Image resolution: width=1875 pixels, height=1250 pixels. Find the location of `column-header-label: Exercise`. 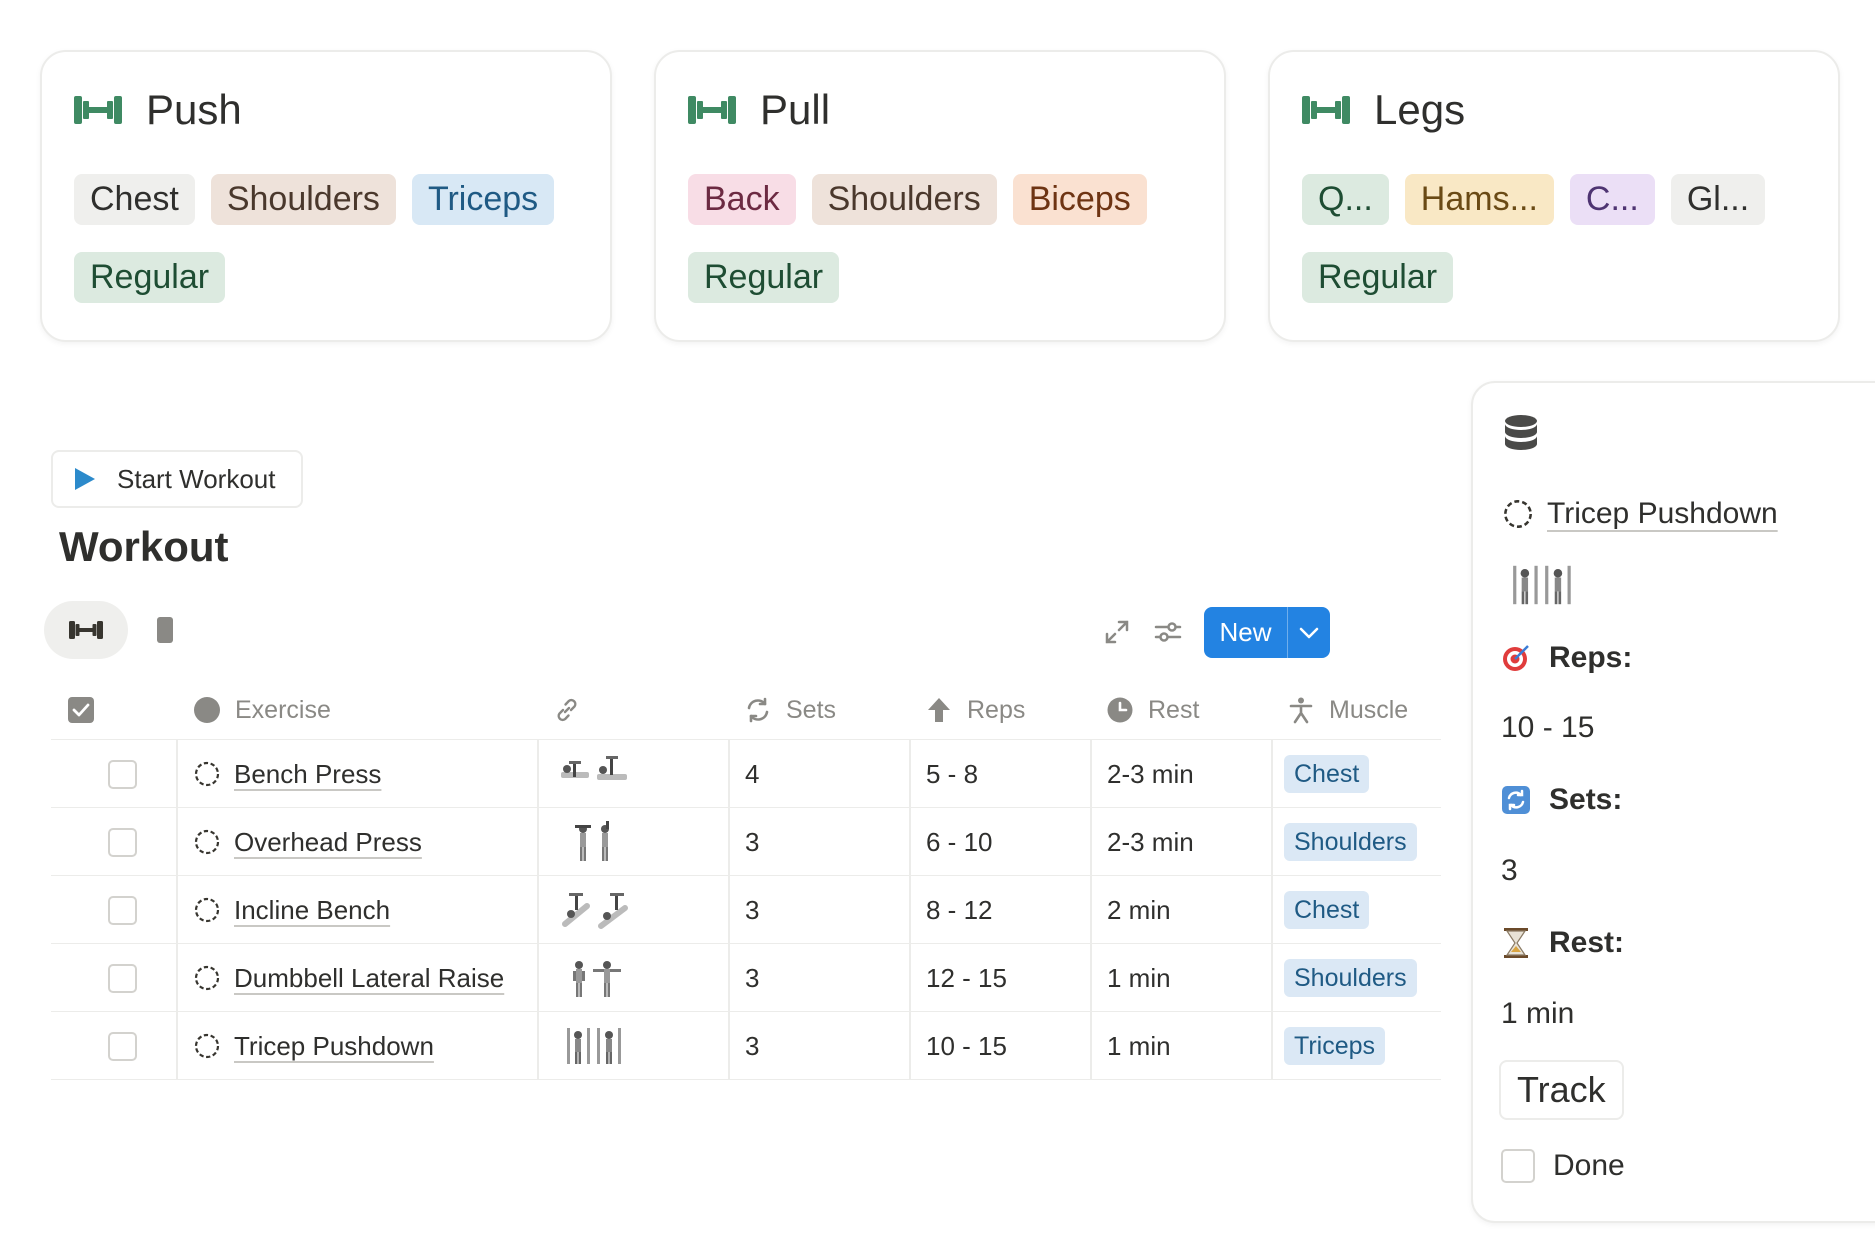

column-header-label: Exercise is located at coordinates (283, 709).